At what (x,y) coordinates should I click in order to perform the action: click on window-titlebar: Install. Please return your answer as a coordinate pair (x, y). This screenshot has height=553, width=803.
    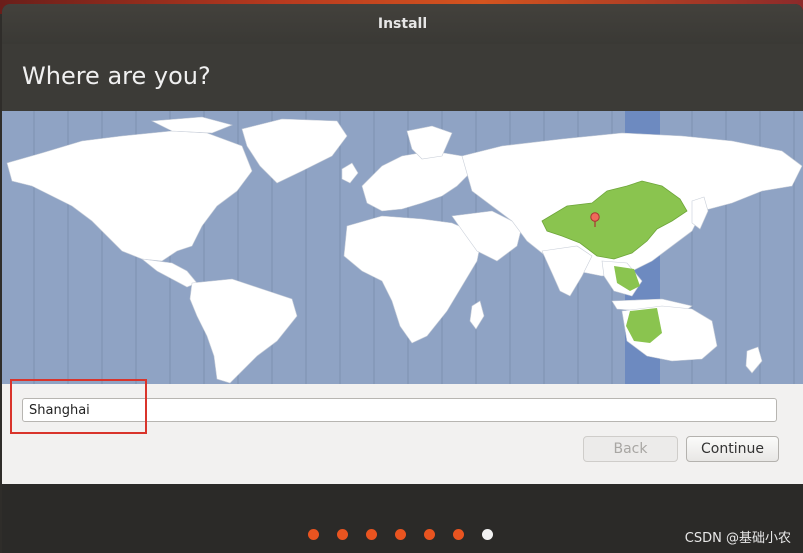
    Looking at the image, I should click on (402, 24).